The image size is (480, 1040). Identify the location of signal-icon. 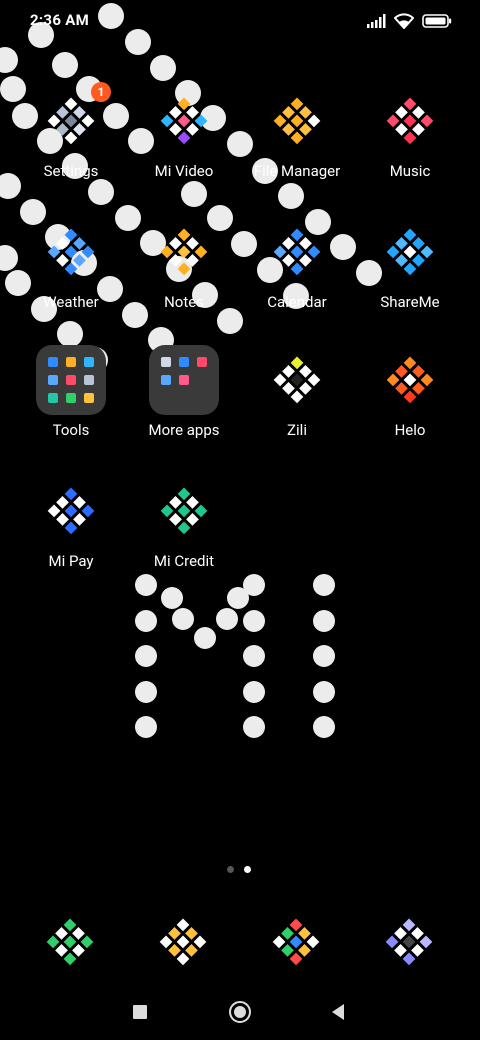
(376, 21).